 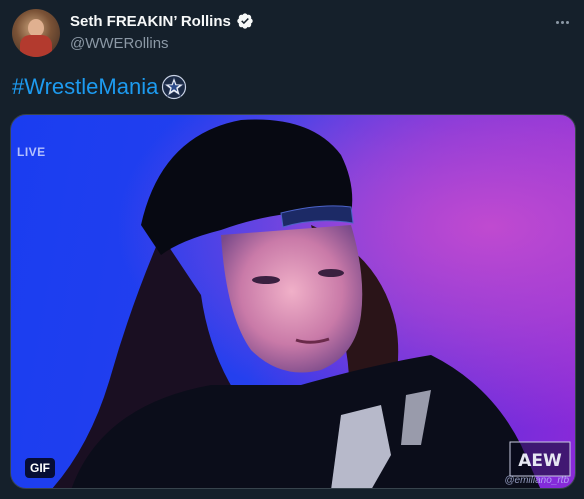 What do you see at coordinates (36, 46) in the screenshot?
I see `avatar-shirt` at bounding box center [36, 46].